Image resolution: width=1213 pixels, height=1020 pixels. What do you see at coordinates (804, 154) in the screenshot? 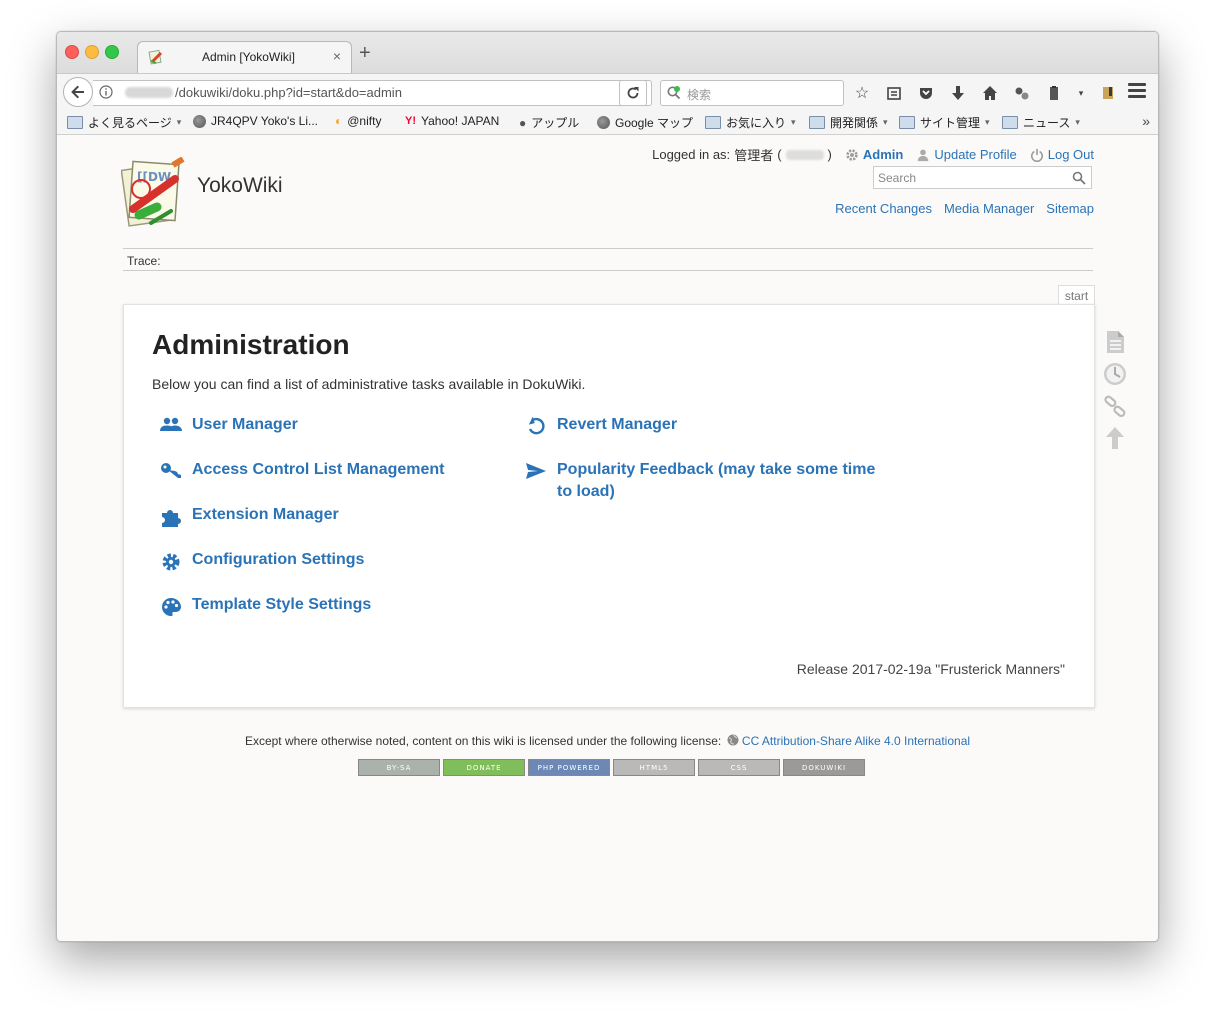
I see `login-id-redacted` at bounding box center [804, 154].